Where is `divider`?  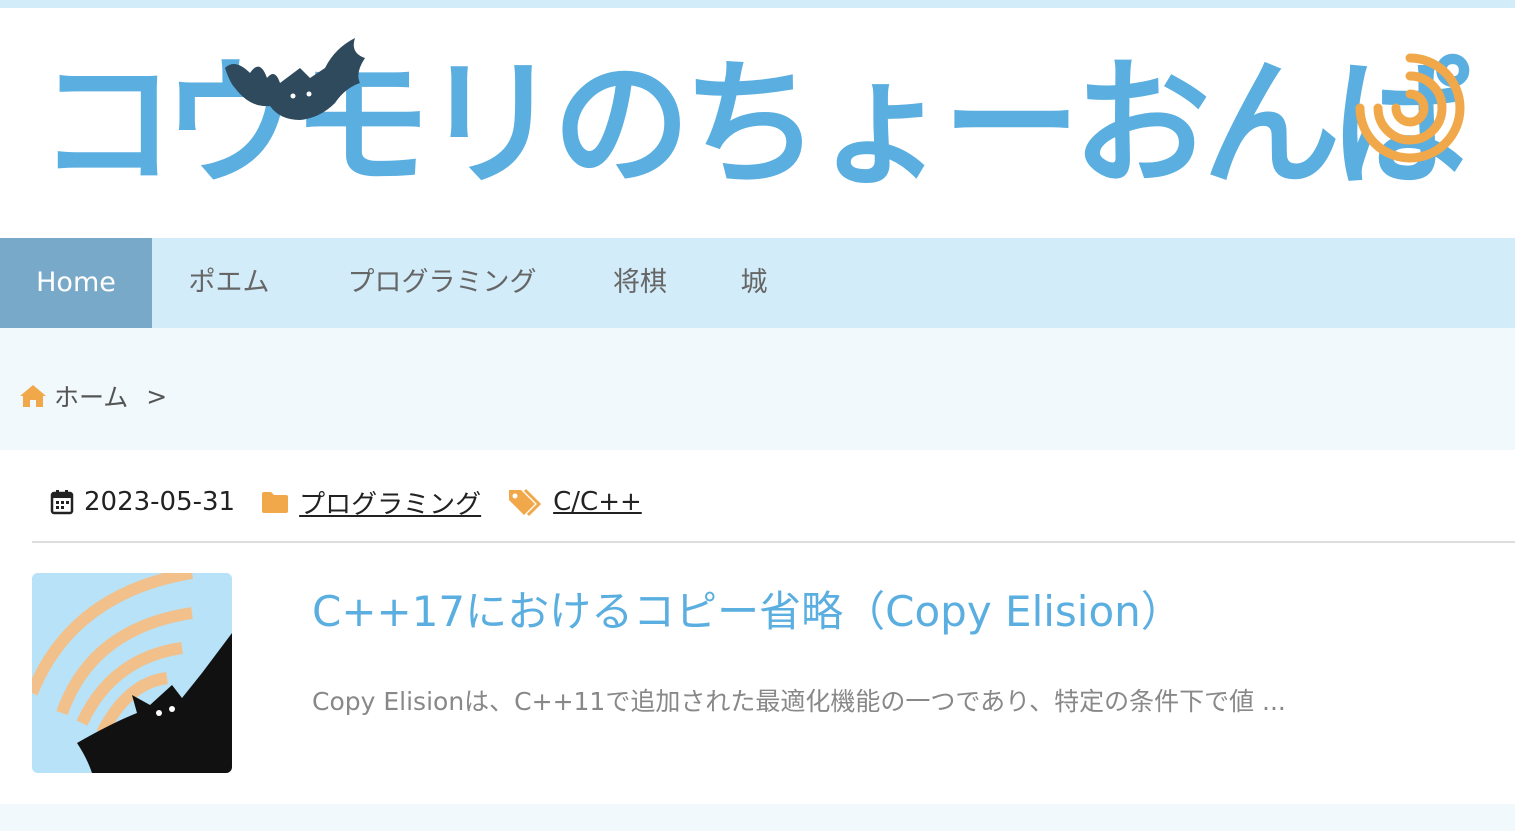
divider is located at coordinates (773, 542).